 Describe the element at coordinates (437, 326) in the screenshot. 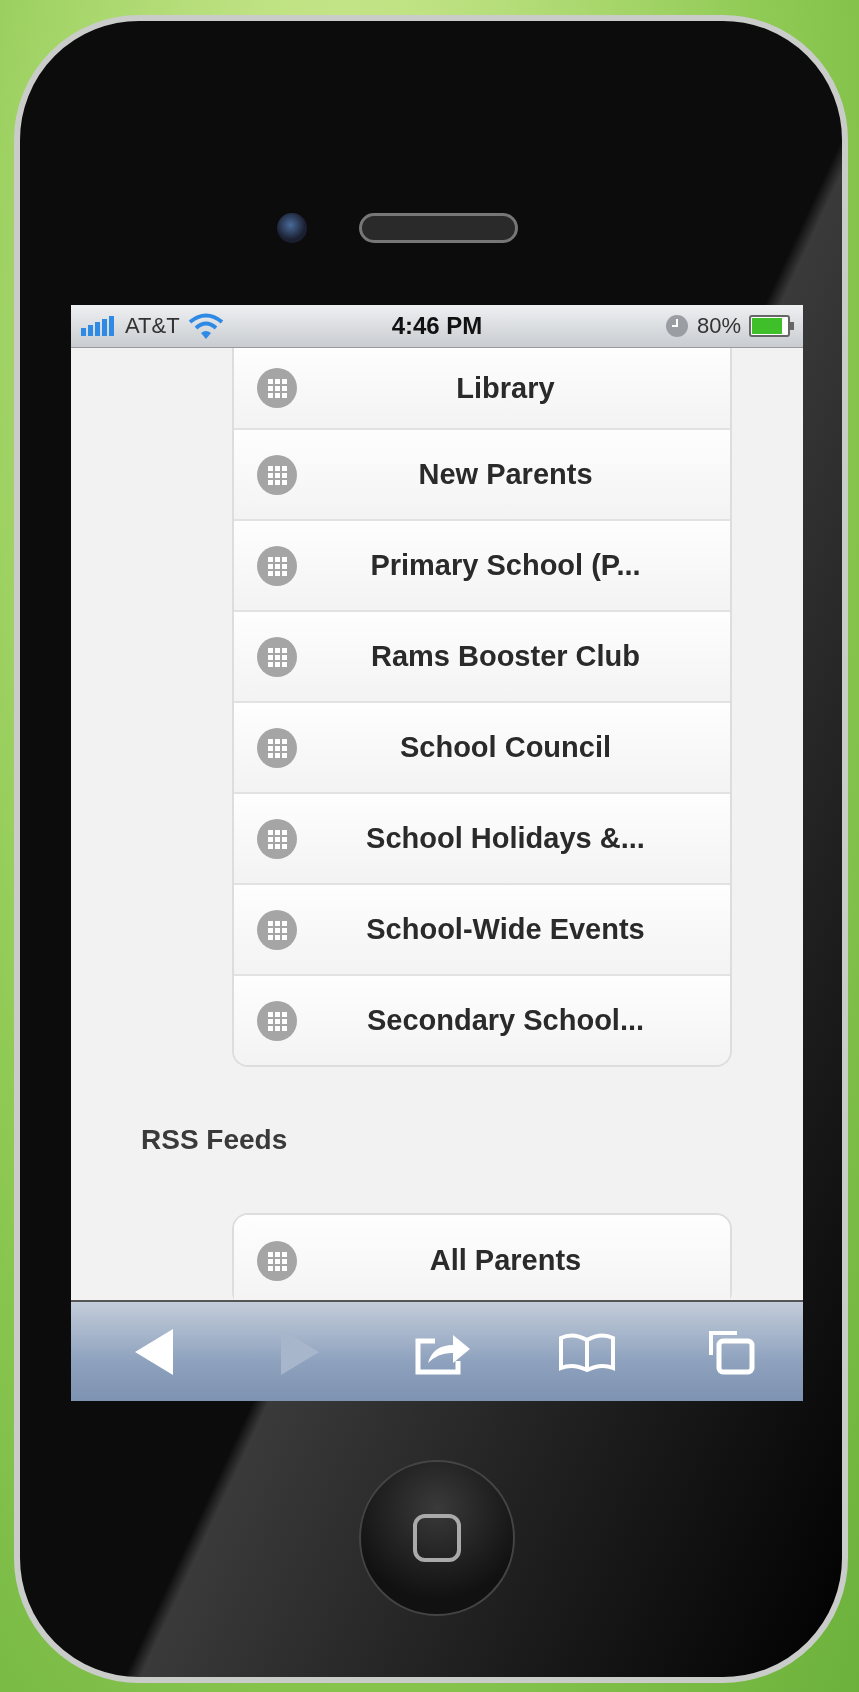

I see `status-time: 4:46 PM` at that location.